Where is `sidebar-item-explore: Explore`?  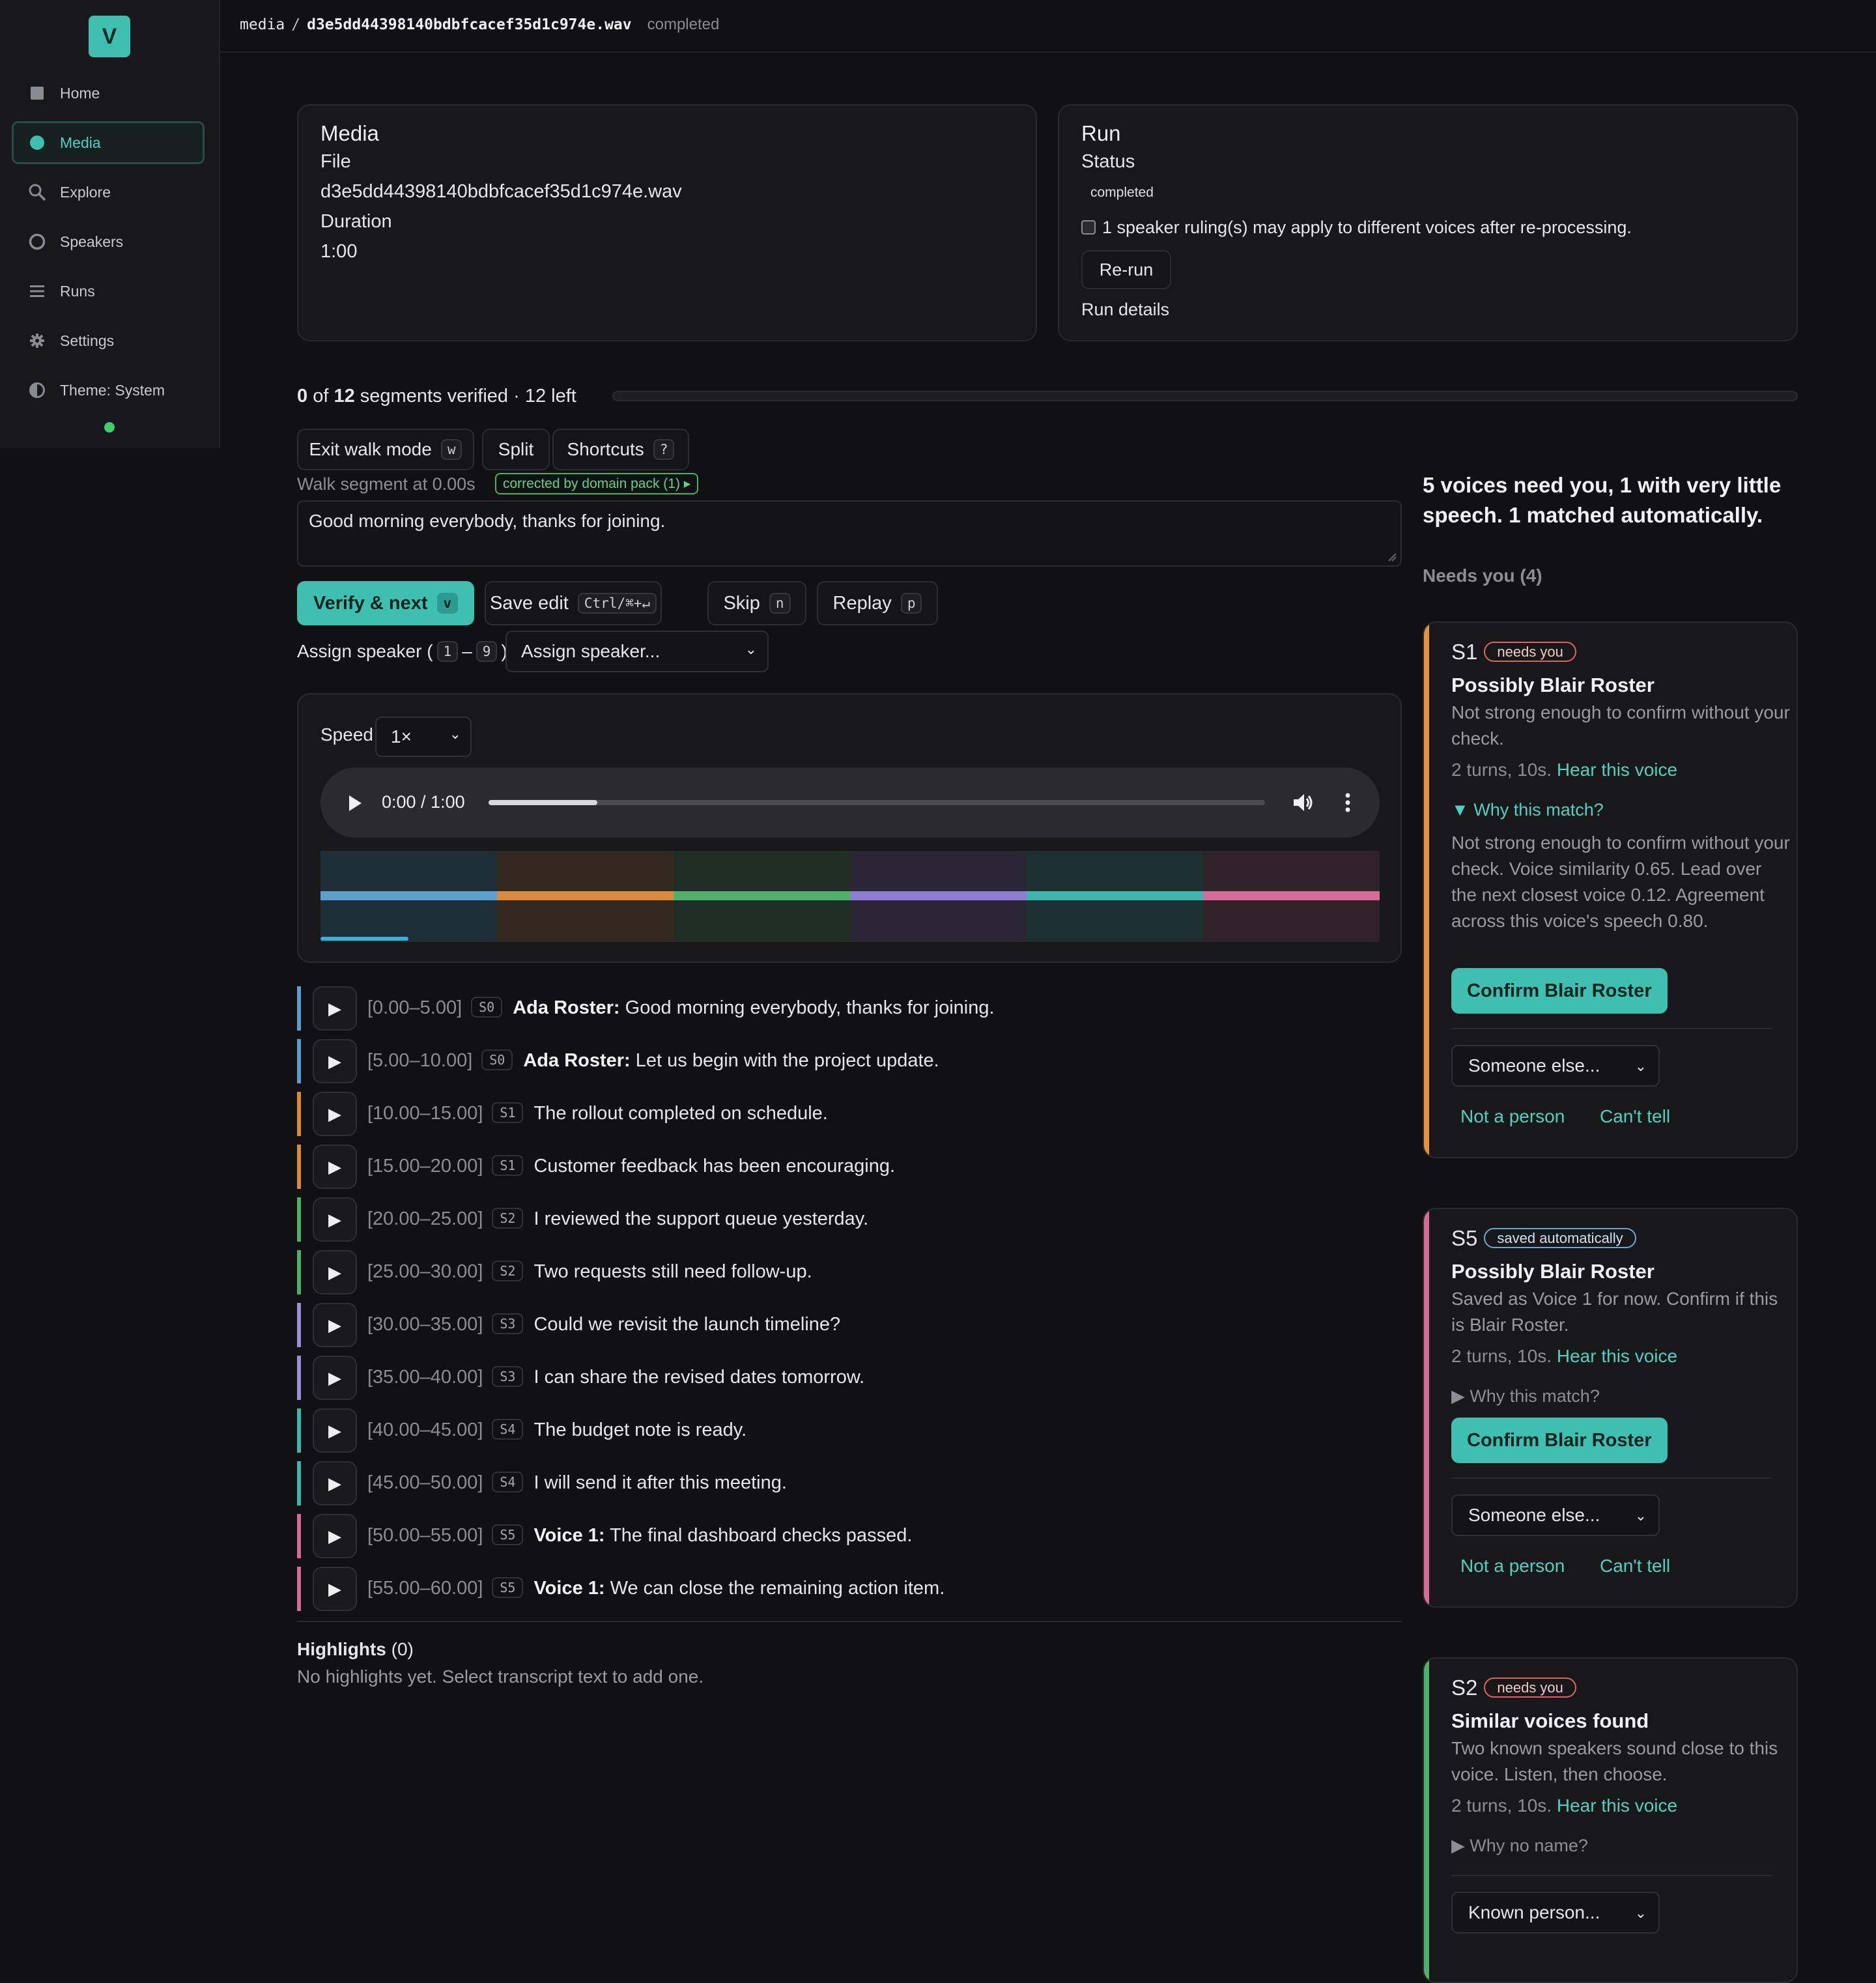
sidebar-item-explore: Explore is located at coordinates (108, 192).